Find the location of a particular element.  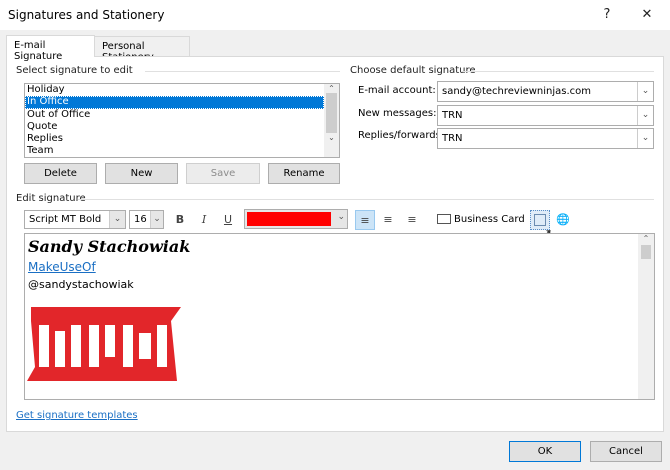

rename-button: Rename is located at coordinates (304, 173).